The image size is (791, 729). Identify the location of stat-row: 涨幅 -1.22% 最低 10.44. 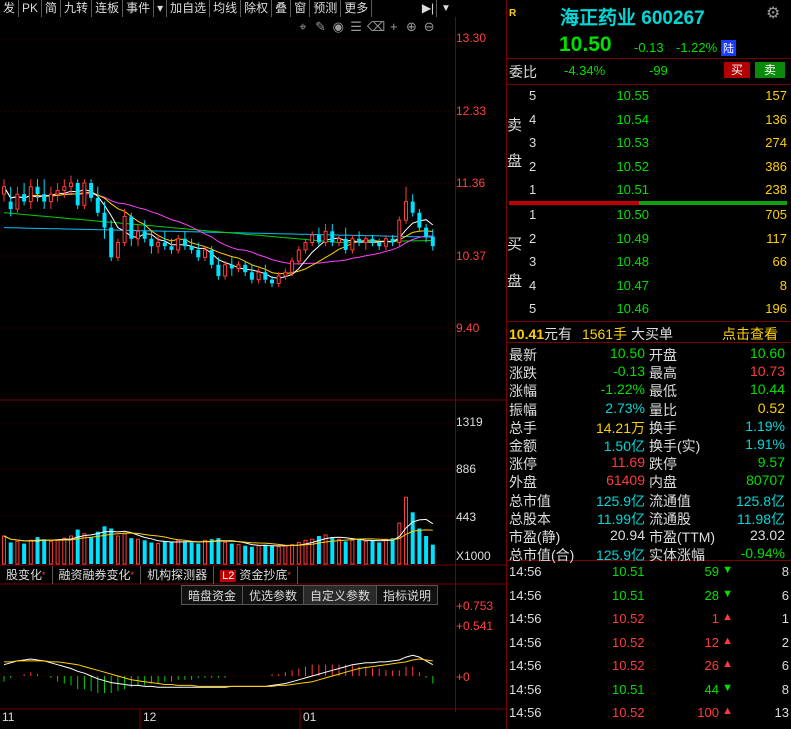
(650, 390).